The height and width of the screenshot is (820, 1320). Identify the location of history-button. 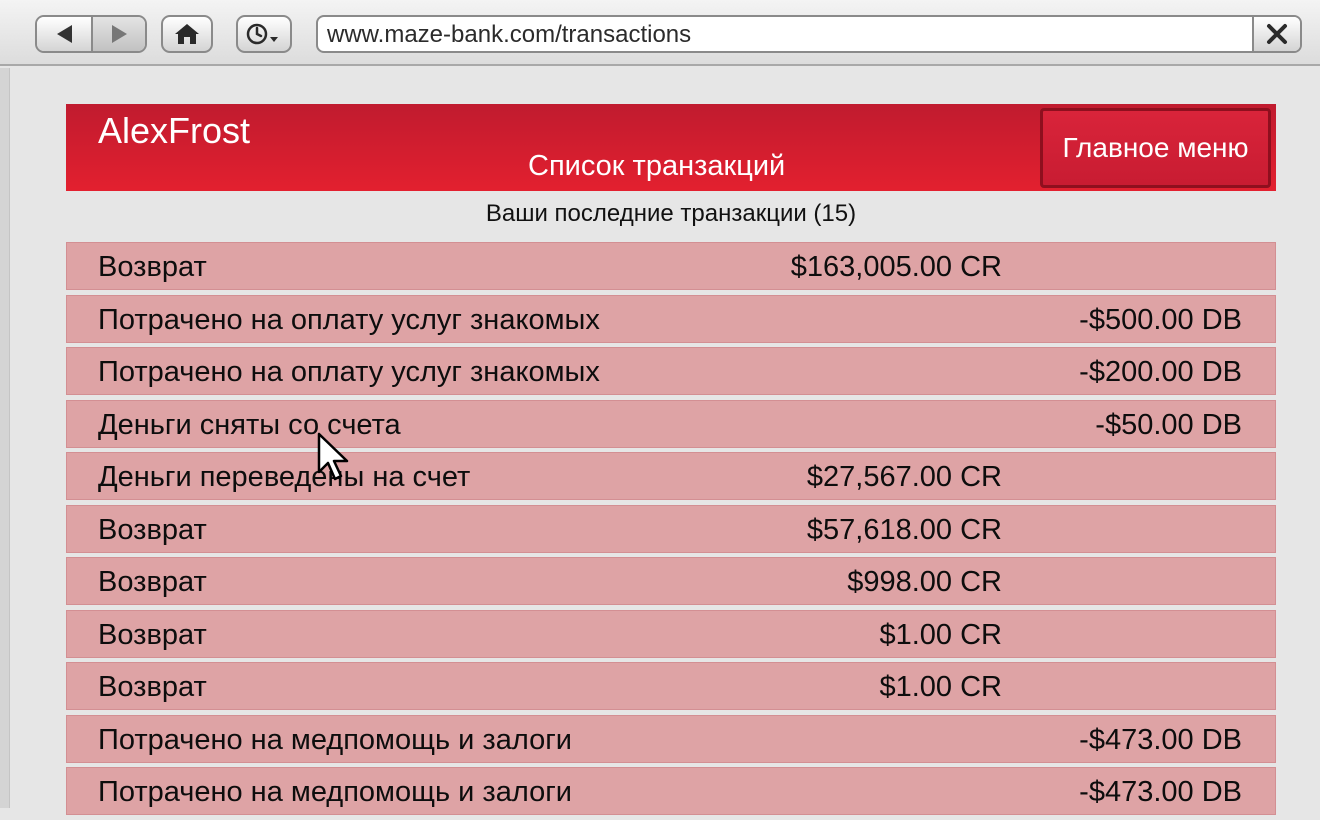
(264, 34).